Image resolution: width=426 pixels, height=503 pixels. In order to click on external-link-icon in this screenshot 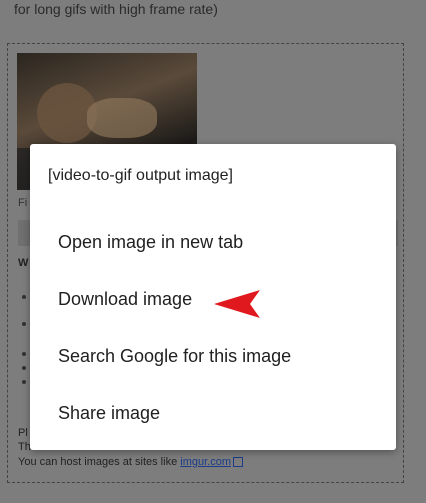, I will do `click(238, 462)`.